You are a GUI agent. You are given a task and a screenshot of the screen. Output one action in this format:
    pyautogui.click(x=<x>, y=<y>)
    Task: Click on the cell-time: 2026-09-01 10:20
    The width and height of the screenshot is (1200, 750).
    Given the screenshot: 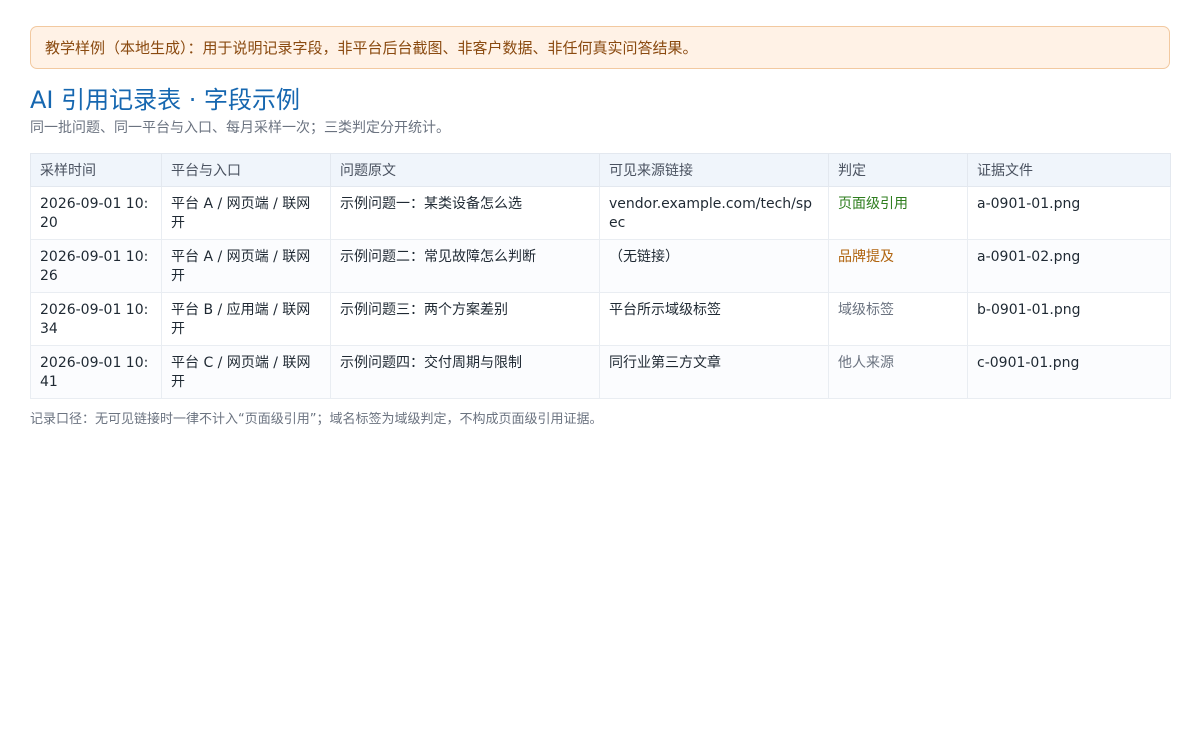 What is the action you would take?
    pyautogui.click(x=96, y=213)
    